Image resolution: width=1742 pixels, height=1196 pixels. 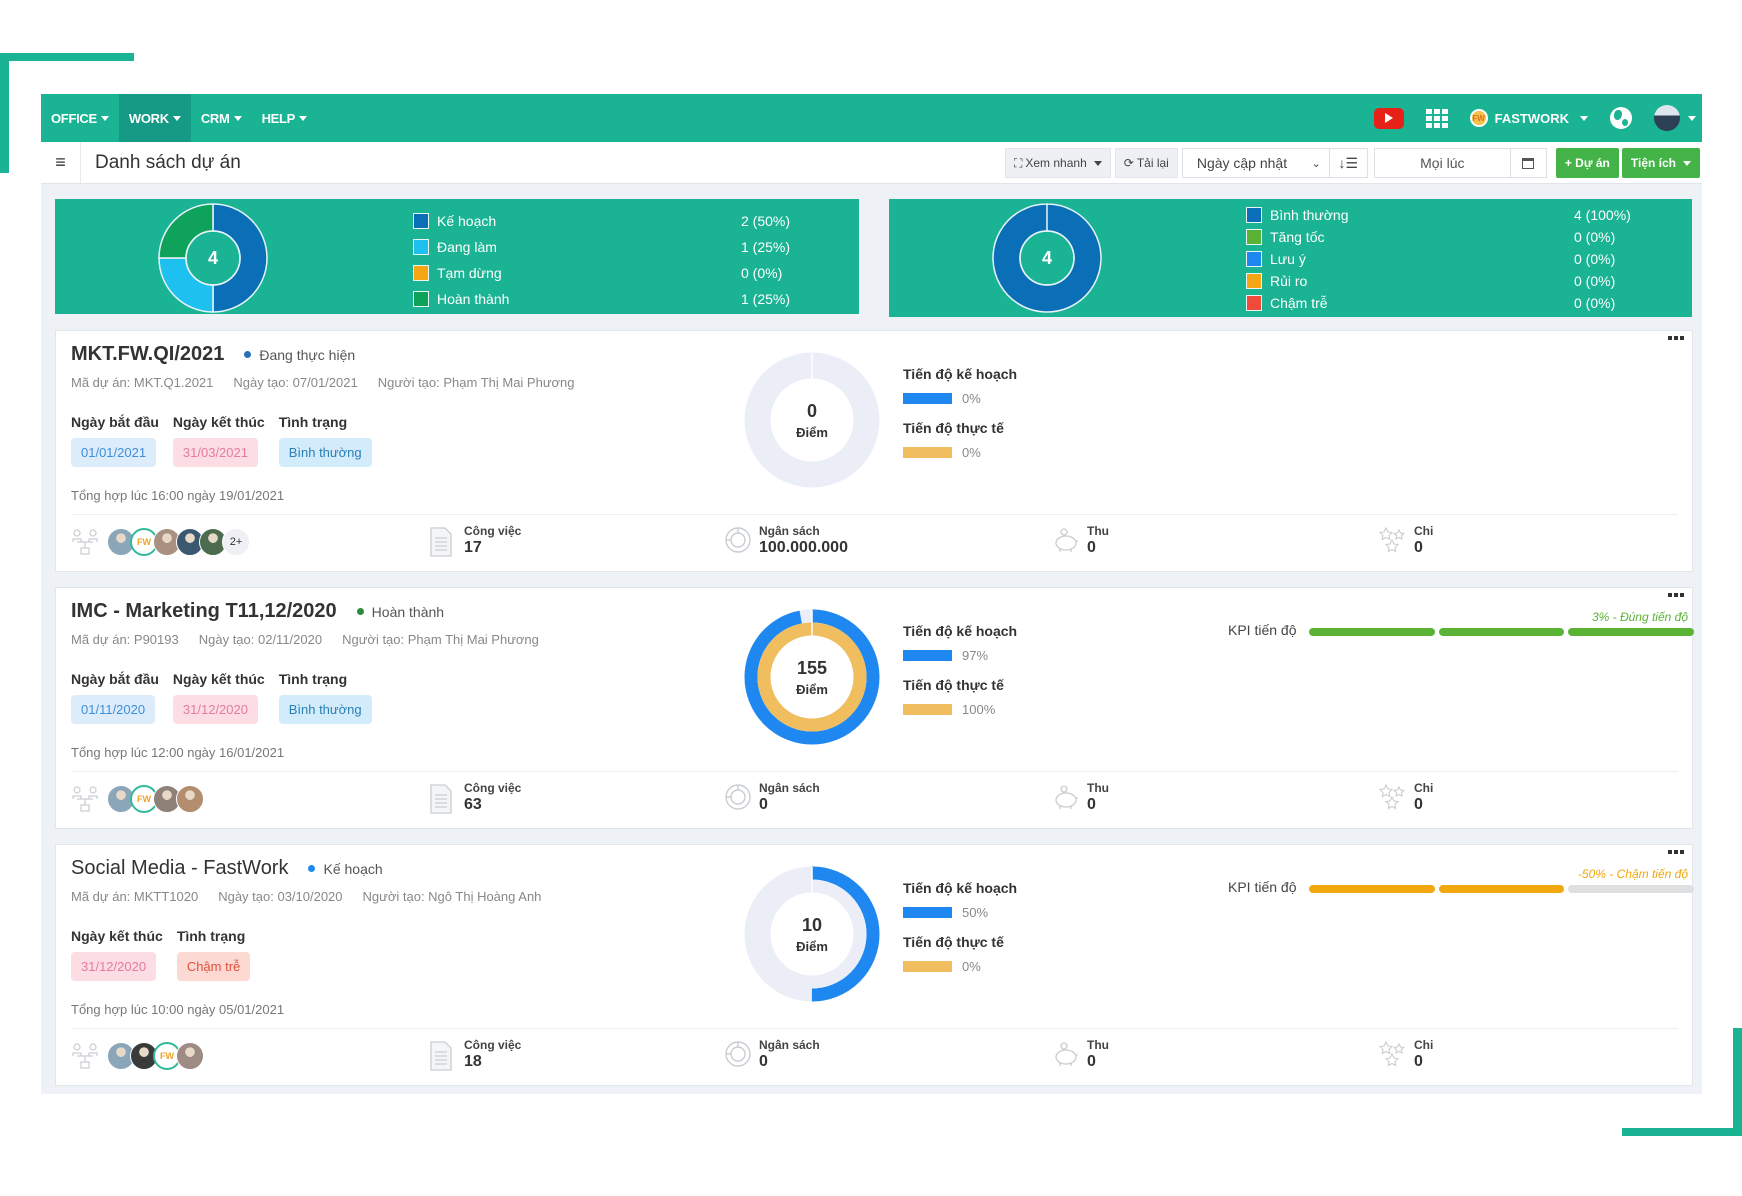 I want to click on project-header: Social Media - FastWork Kế hoạch, so click(x=227, y=868).